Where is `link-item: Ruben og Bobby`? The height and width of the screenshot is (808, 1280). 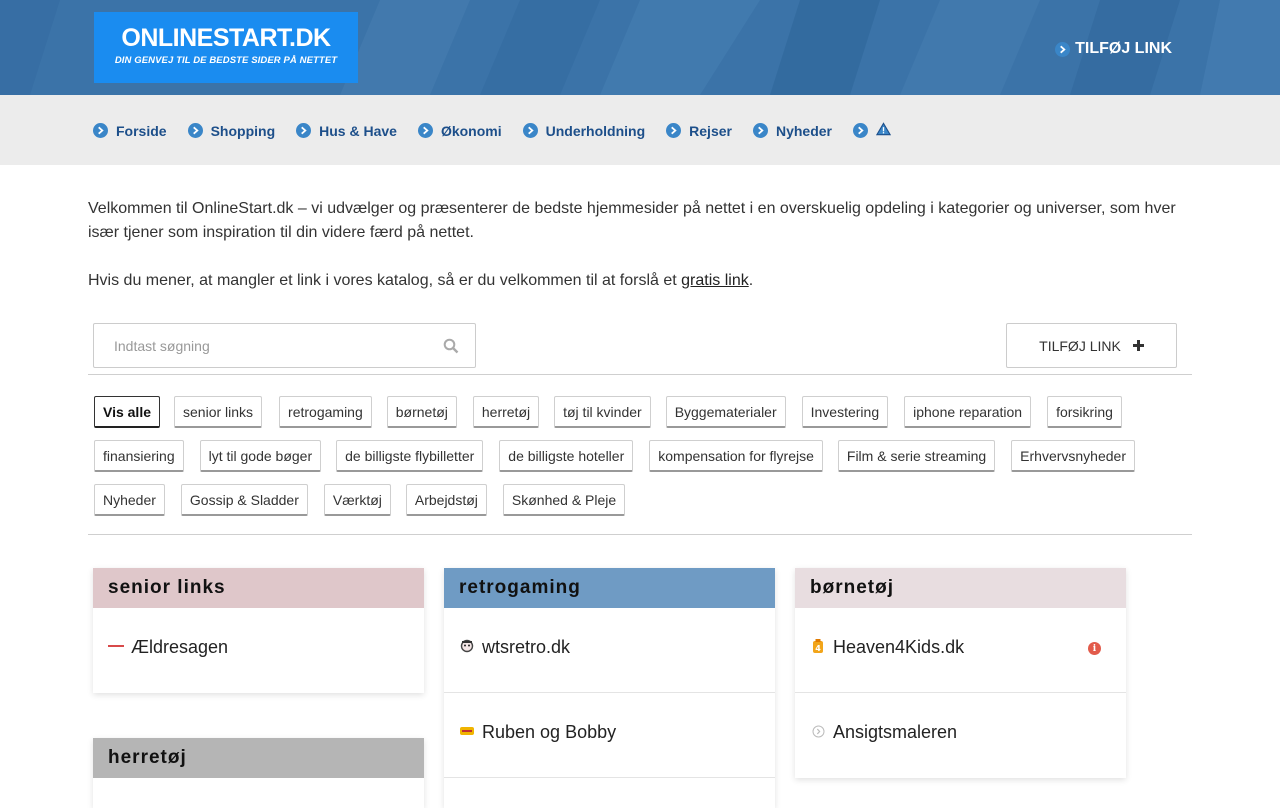 link-item: Ruben og Bobby is located at coordinates (609, 735).